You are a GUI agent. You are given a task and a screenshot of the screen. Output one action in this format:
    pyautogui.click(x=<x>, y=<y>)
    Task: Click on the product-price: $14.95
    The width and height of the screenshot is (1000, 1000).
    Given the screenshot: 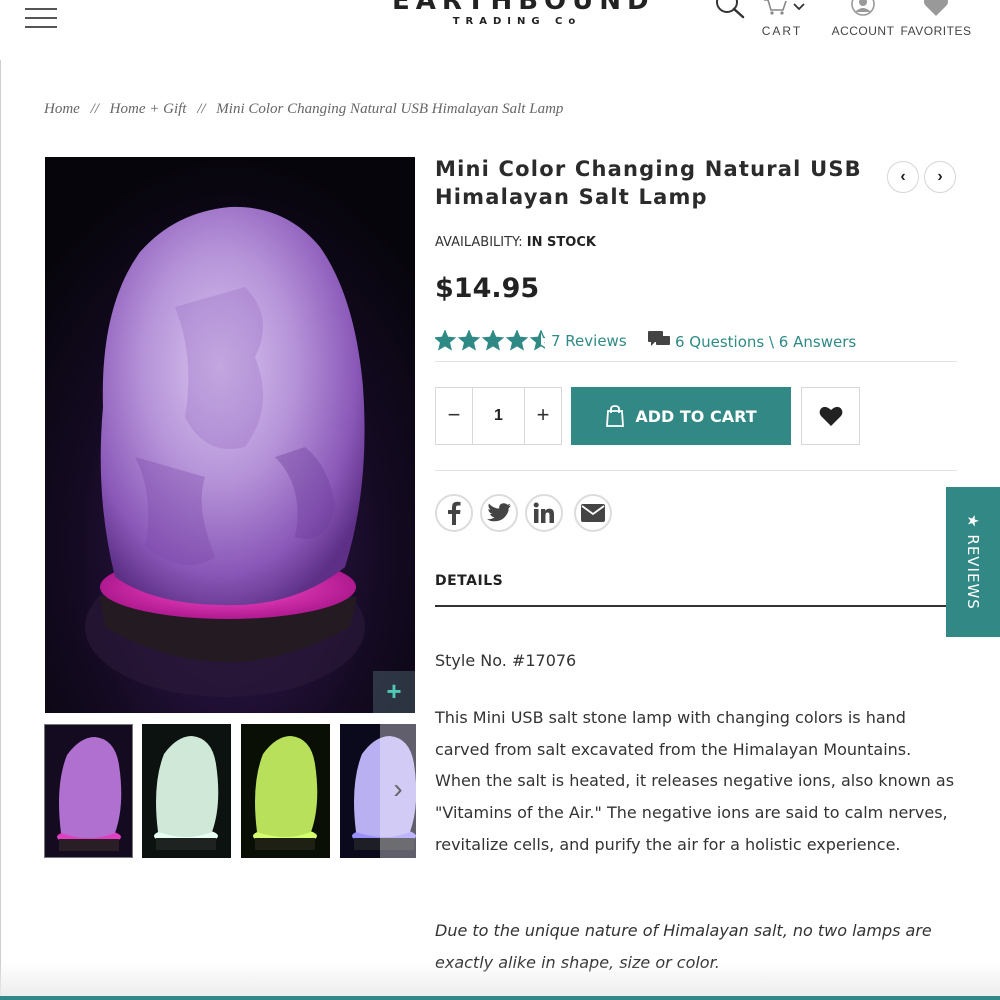 What is the action you would take?
    pyautogui.click(x=487, y=288)
    